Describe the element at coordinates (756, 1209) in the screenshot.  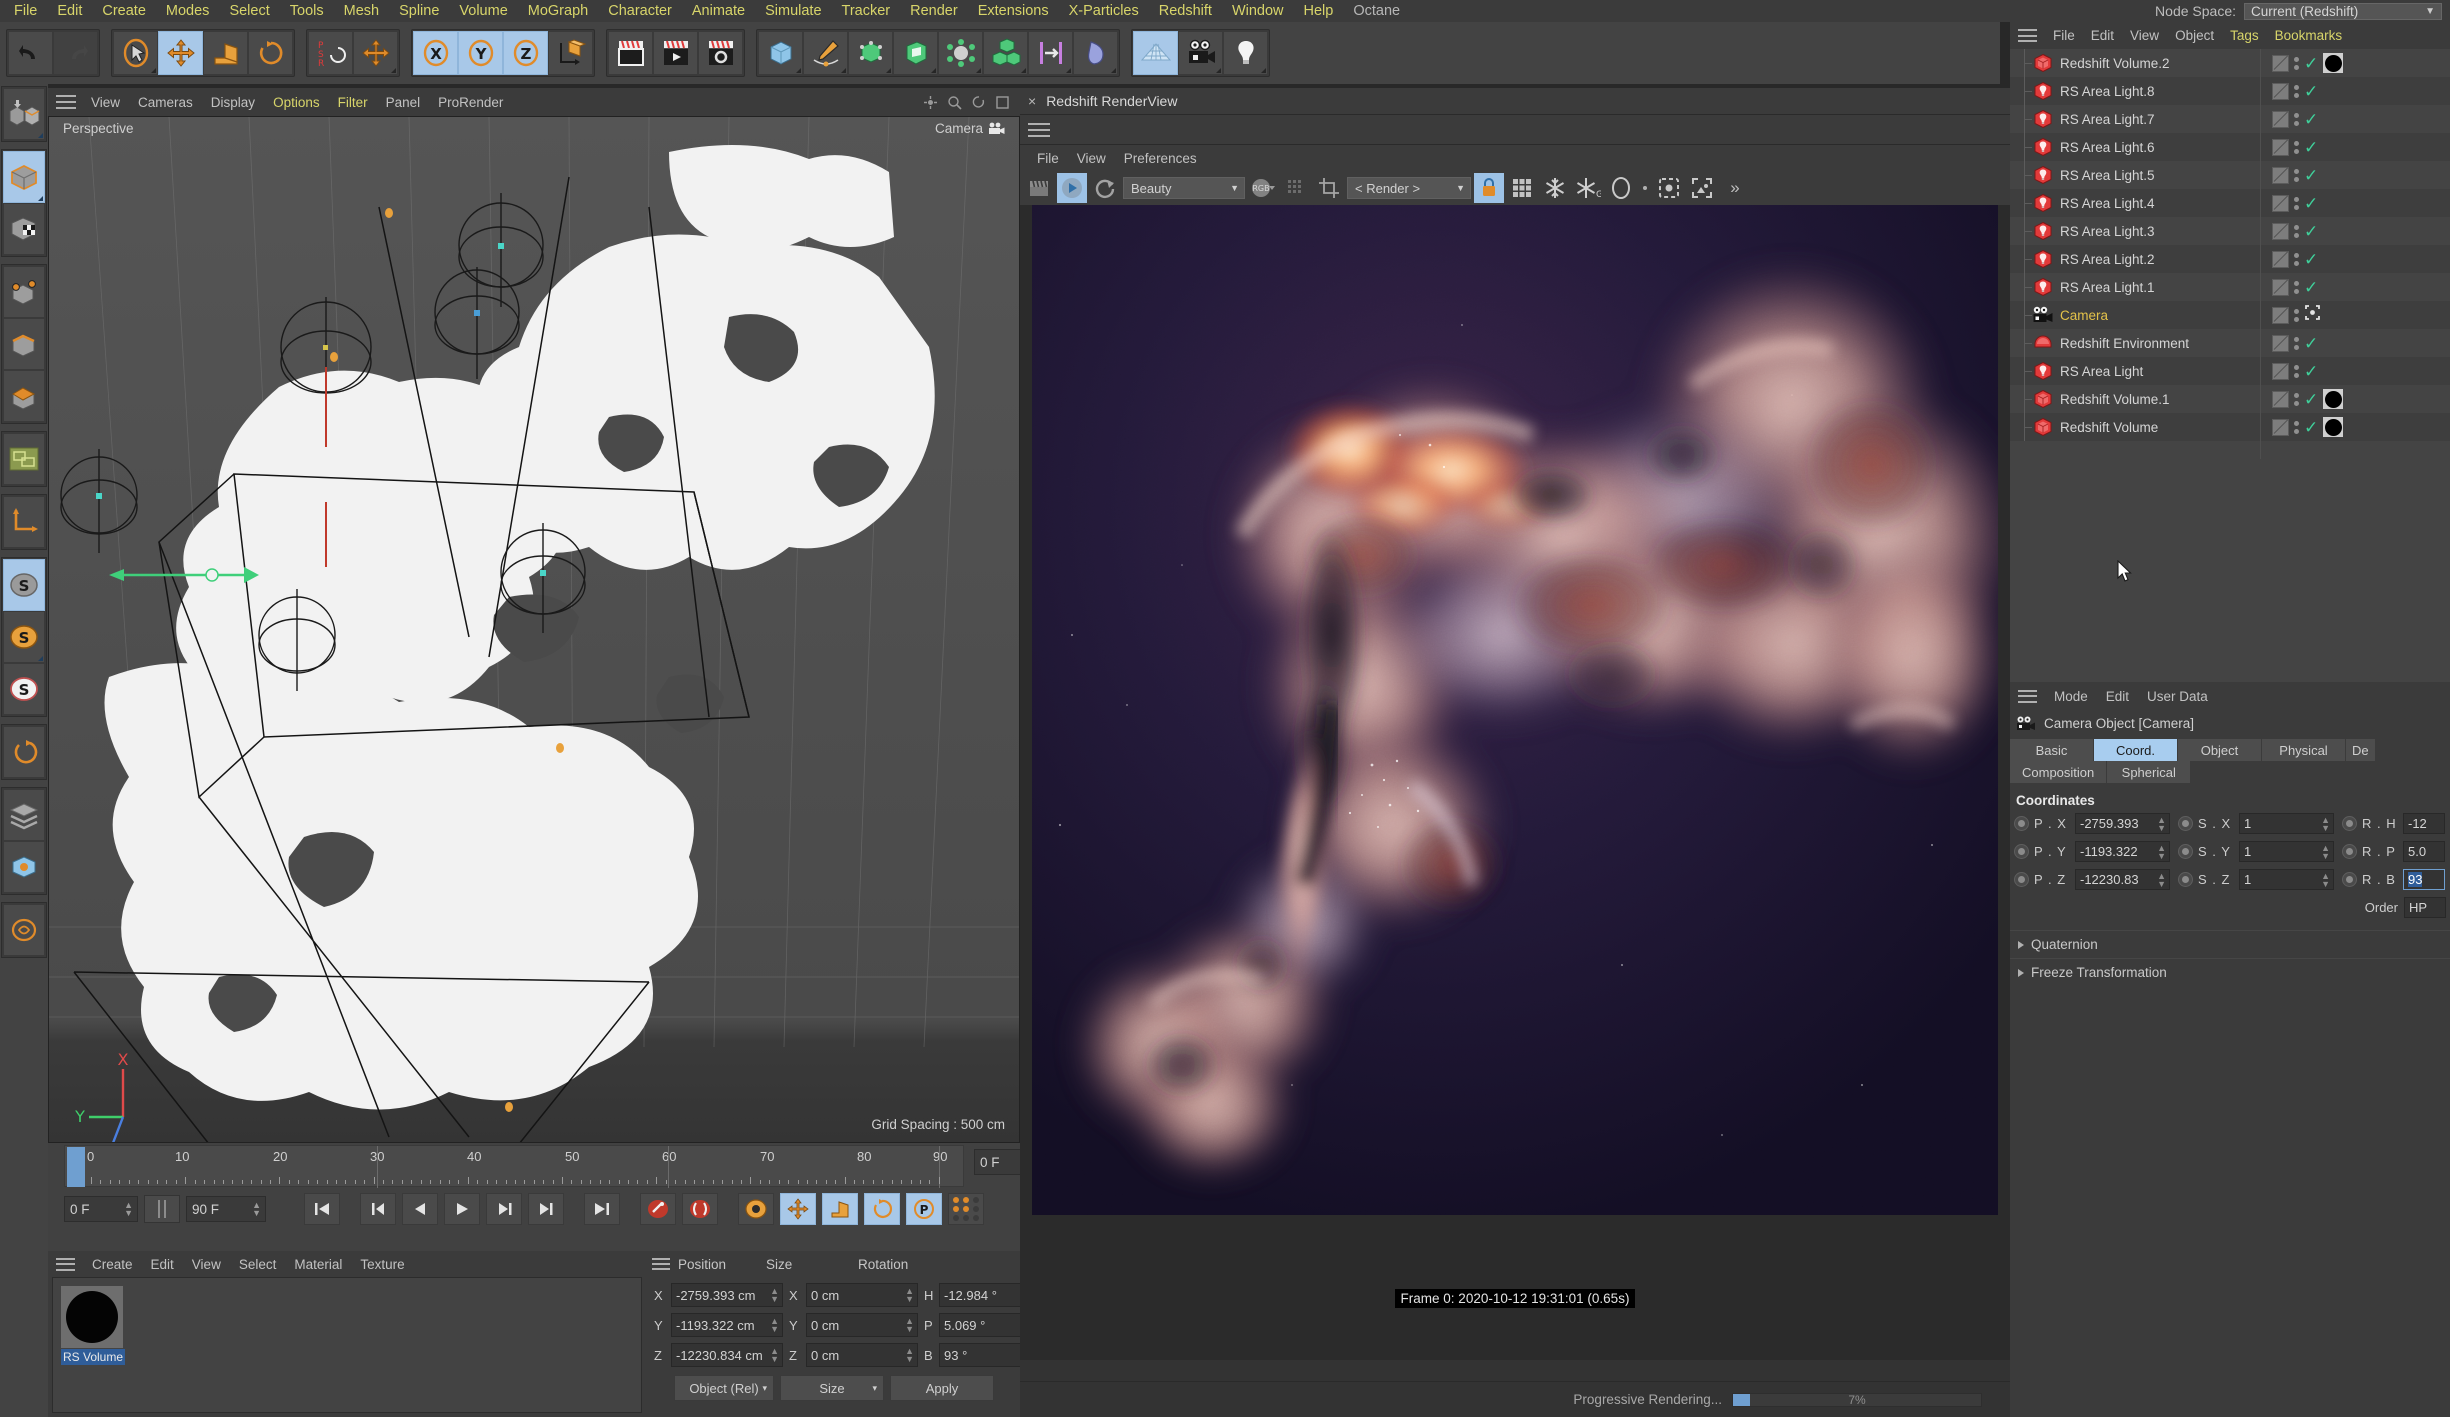
I see `keyframe-selection-button` at that location.